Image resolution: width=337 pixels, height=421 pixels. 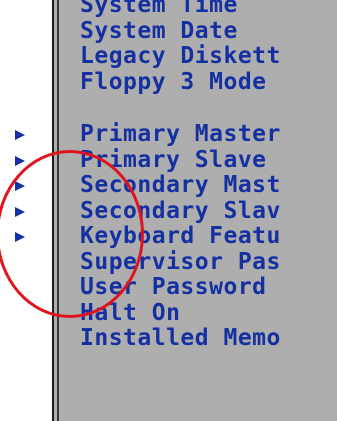 I want to click on menu-item-installed-memory: Installed Memo, so click(x=198, y=338).